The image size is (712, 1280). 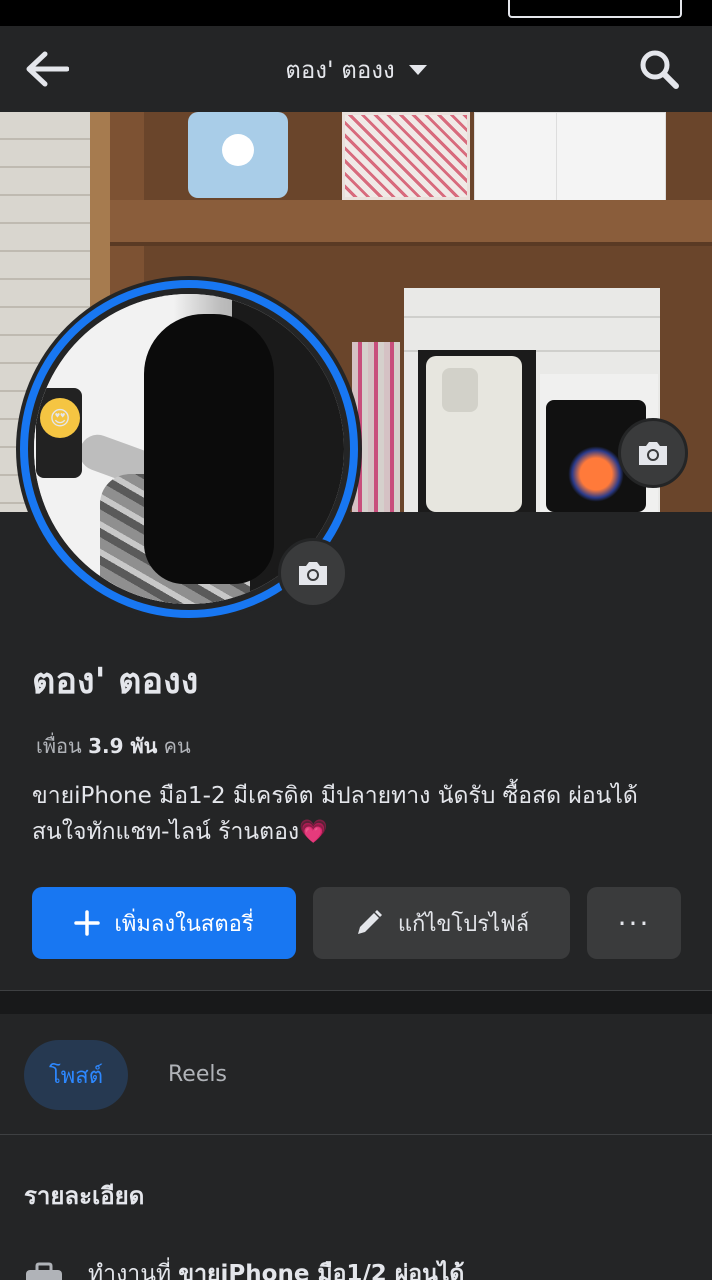 What do you see at coordinates (369, 922) in the screenshot?
I see `pencil-icon` at bounding box center [369, 922].